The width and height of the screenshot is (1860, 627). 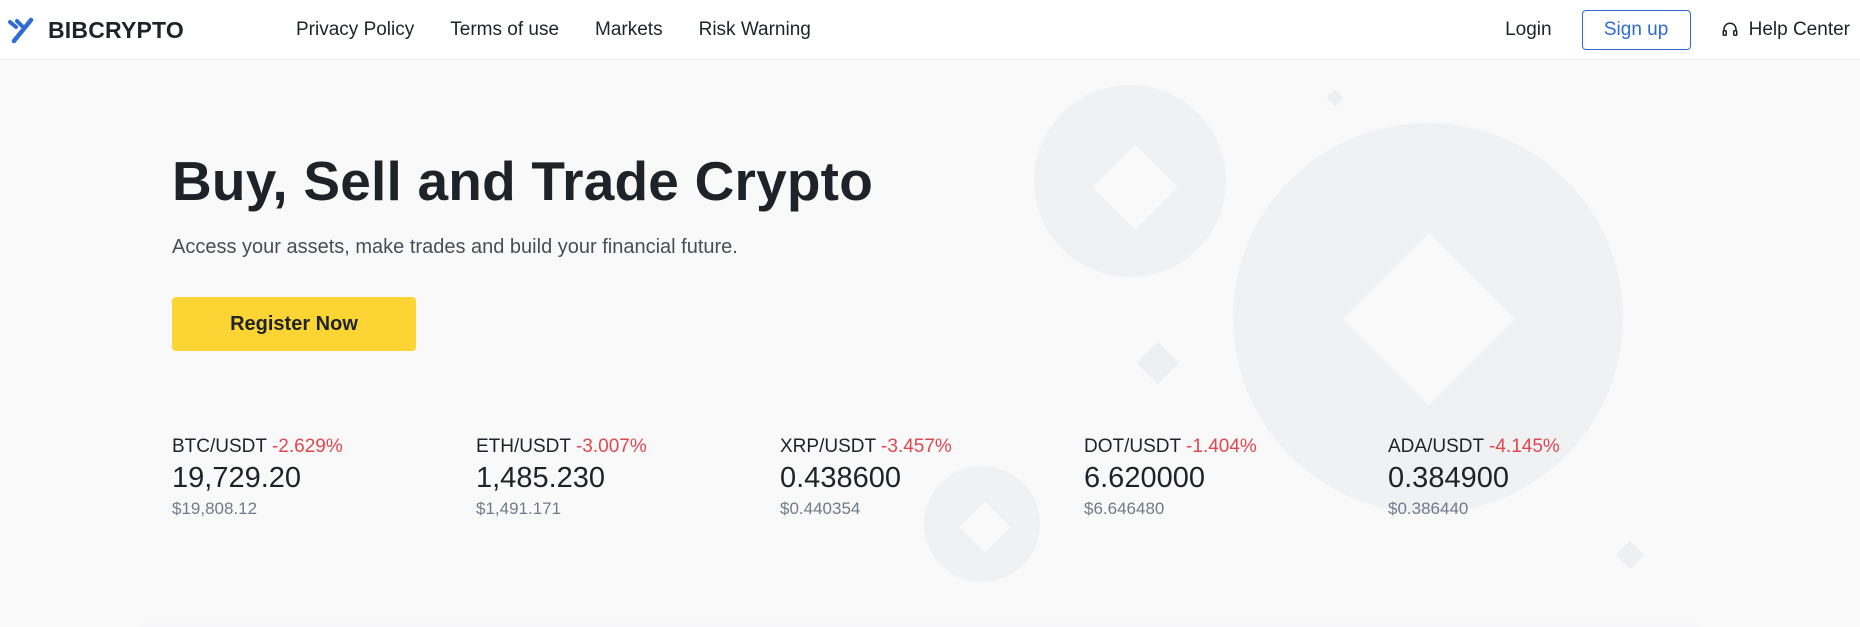 What do you see at coordinates (1799, 29) in the screenshot?
I see `help-center-label: Help Center` at bounding box center [1799, 29].